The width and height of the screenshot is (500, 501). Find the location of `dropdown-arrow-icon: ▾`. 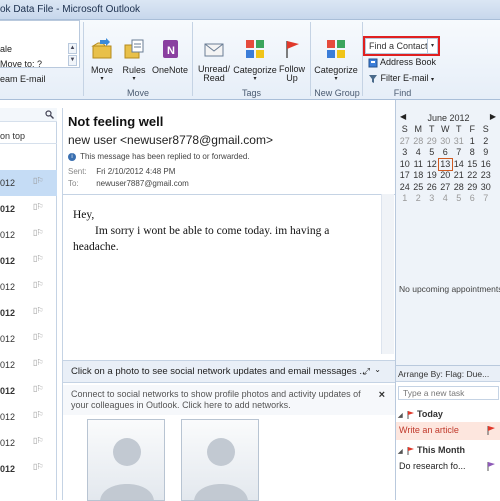

dropdown-arrow-icon: ▾ is located at coordinates (432, 46).